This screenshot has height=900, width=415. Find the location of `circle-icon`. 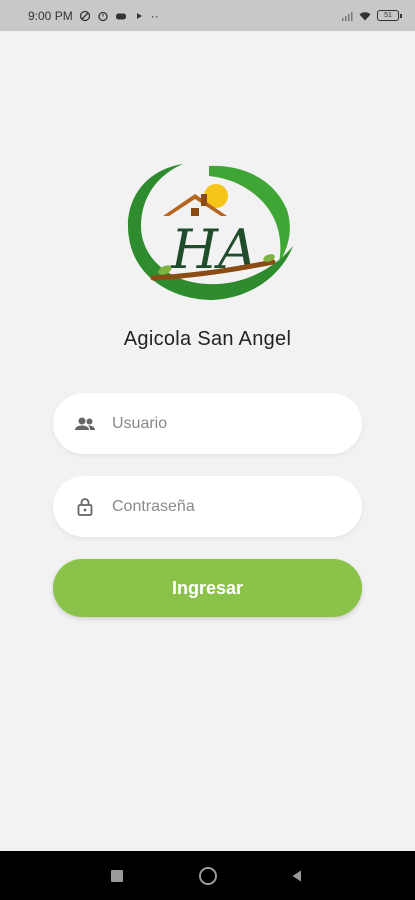

circle-icon is located at coordinates (208, 875).